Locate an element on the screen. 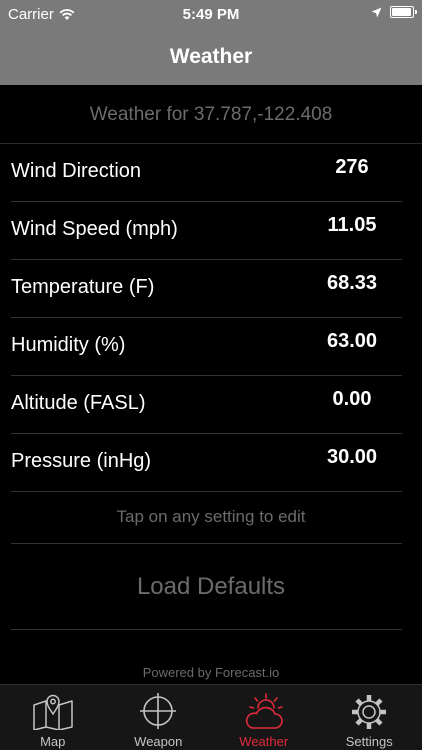  battery-fill is located at coordinates (401, 12).